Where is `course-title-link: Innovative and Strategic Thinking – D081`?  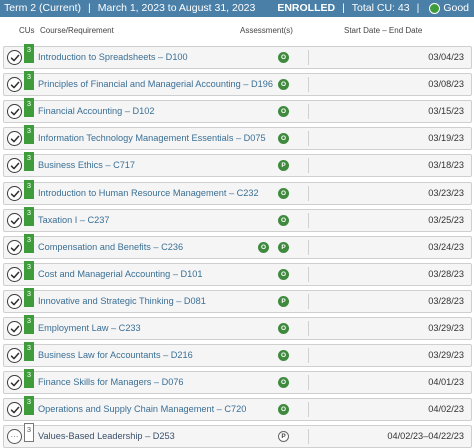
course-title-link: Innovative and Strategic Thinking – D081 is located at coordinates (122, 301).